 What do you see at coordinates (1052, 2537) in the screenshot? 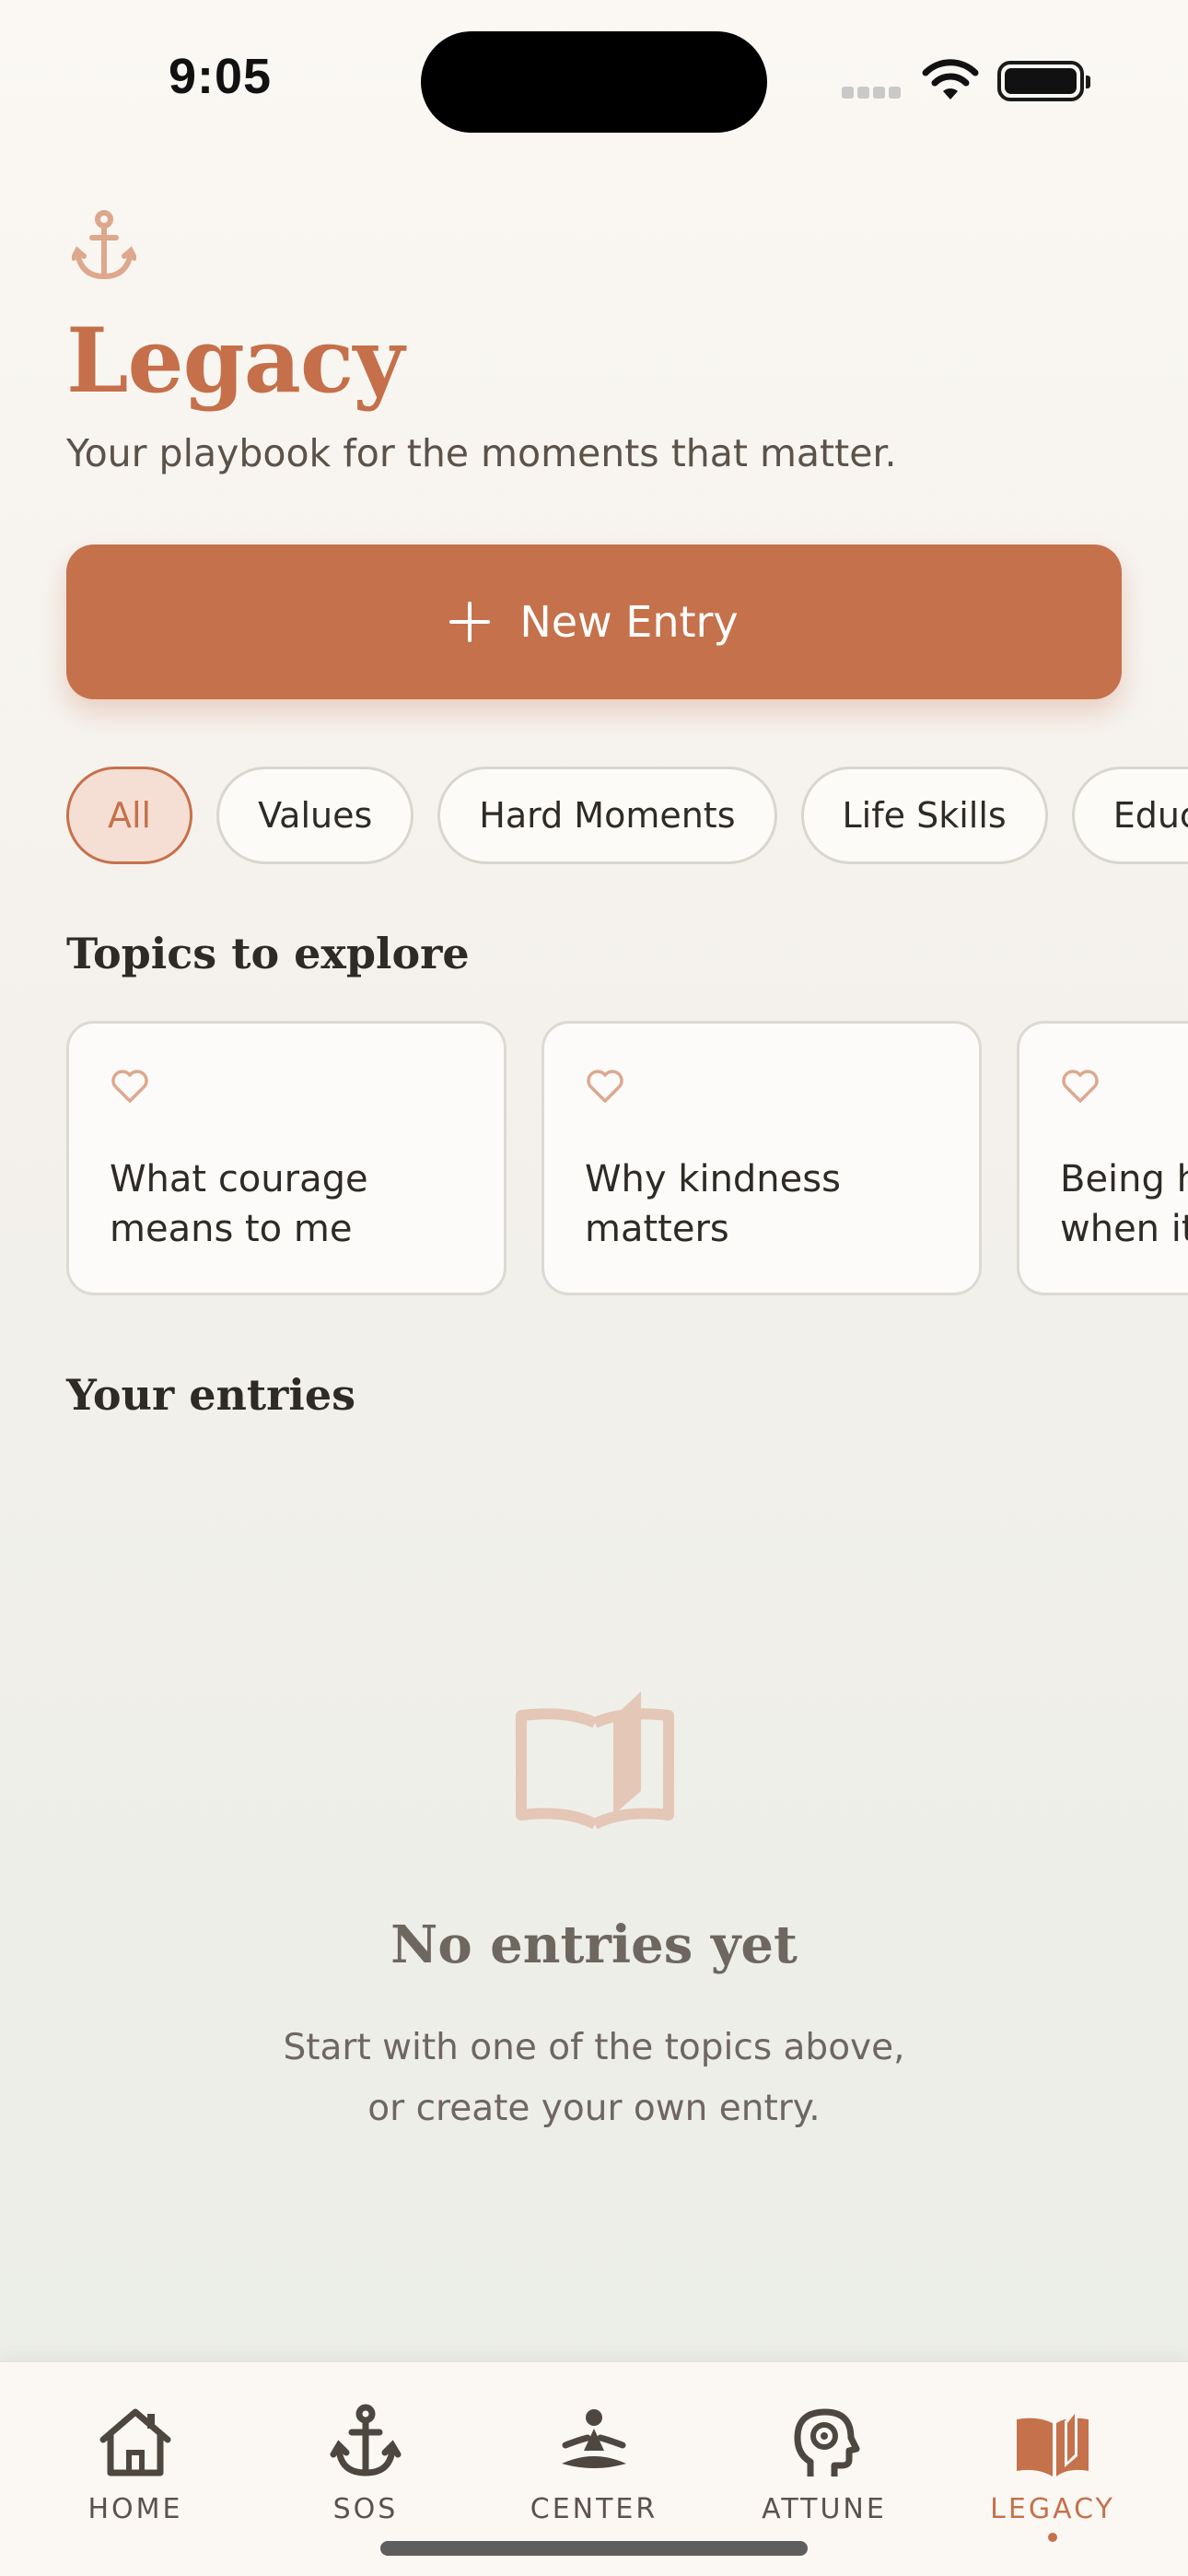
I see `active-tab-indicator` at bounding box center [1052, 2537].